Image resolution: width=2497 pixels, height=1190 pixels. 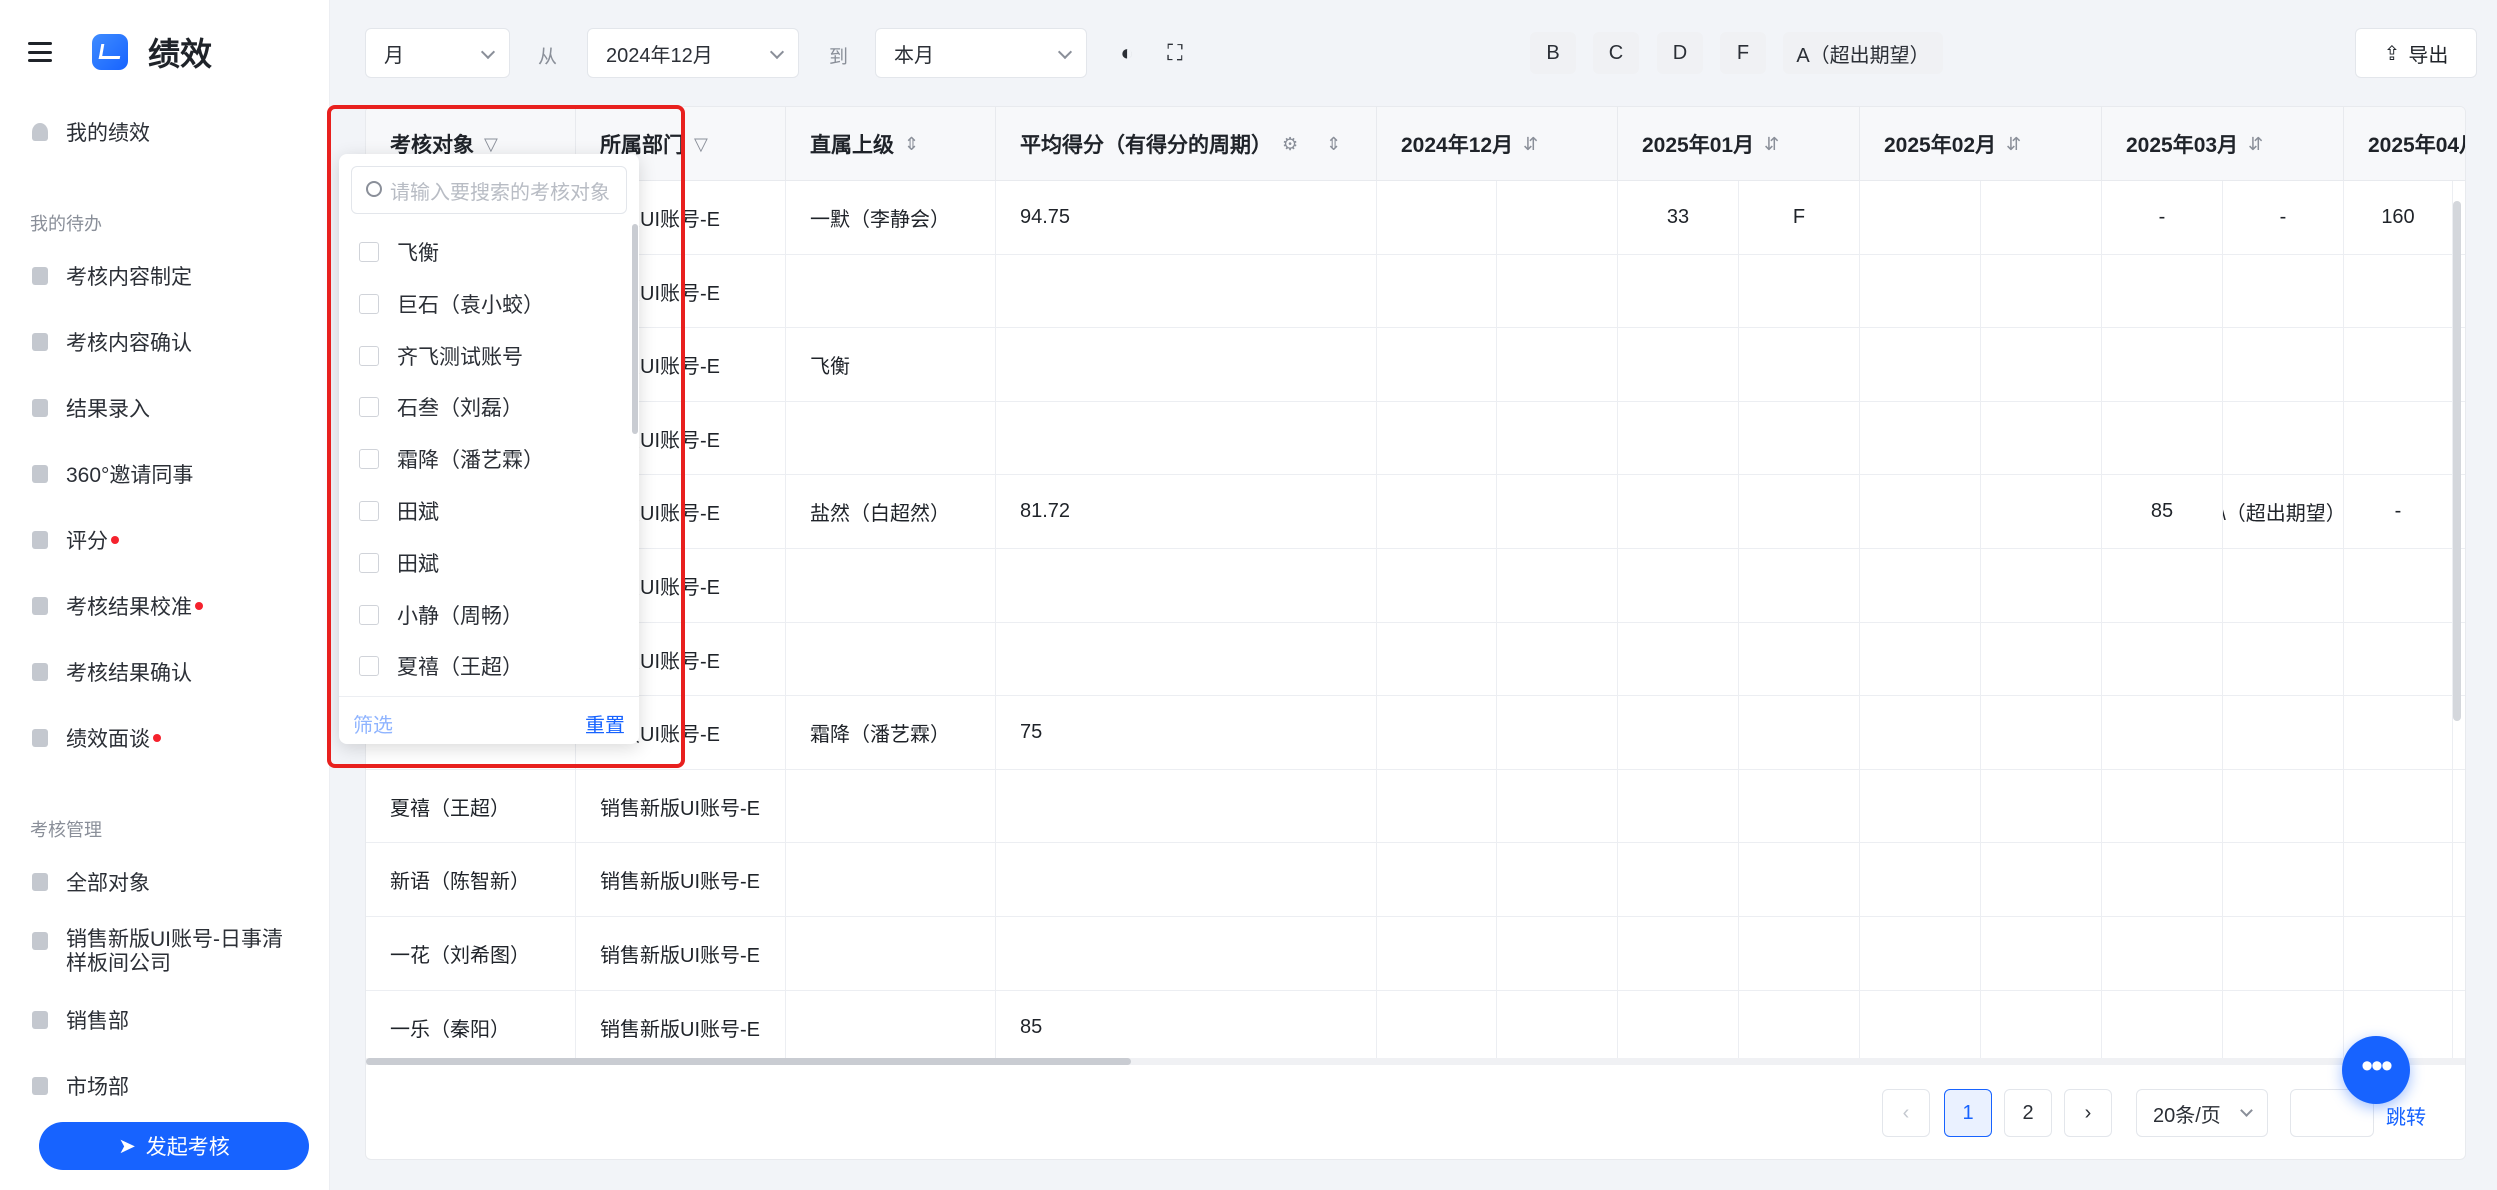 What do you see at coordinates (1415, 1061) in the screenshot?
I see `horizontal-scrollbar` at bounding box center [1415, 1061].